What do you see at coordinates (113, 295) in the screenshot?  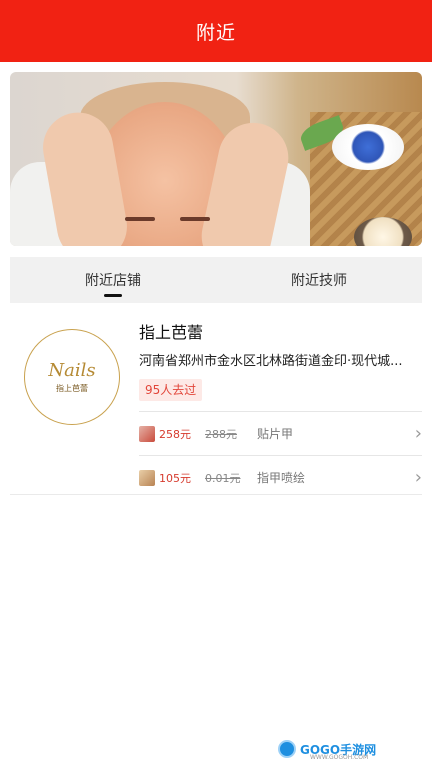 I see `active-tab-indicator` at bounding box center [113, 295].